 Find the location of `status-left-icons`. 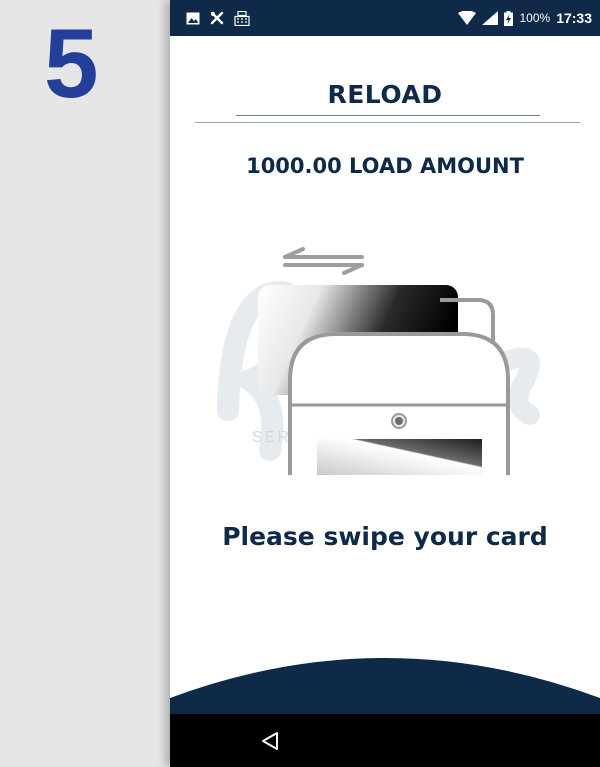

status-left-icons is located at coordinates (218, 18).